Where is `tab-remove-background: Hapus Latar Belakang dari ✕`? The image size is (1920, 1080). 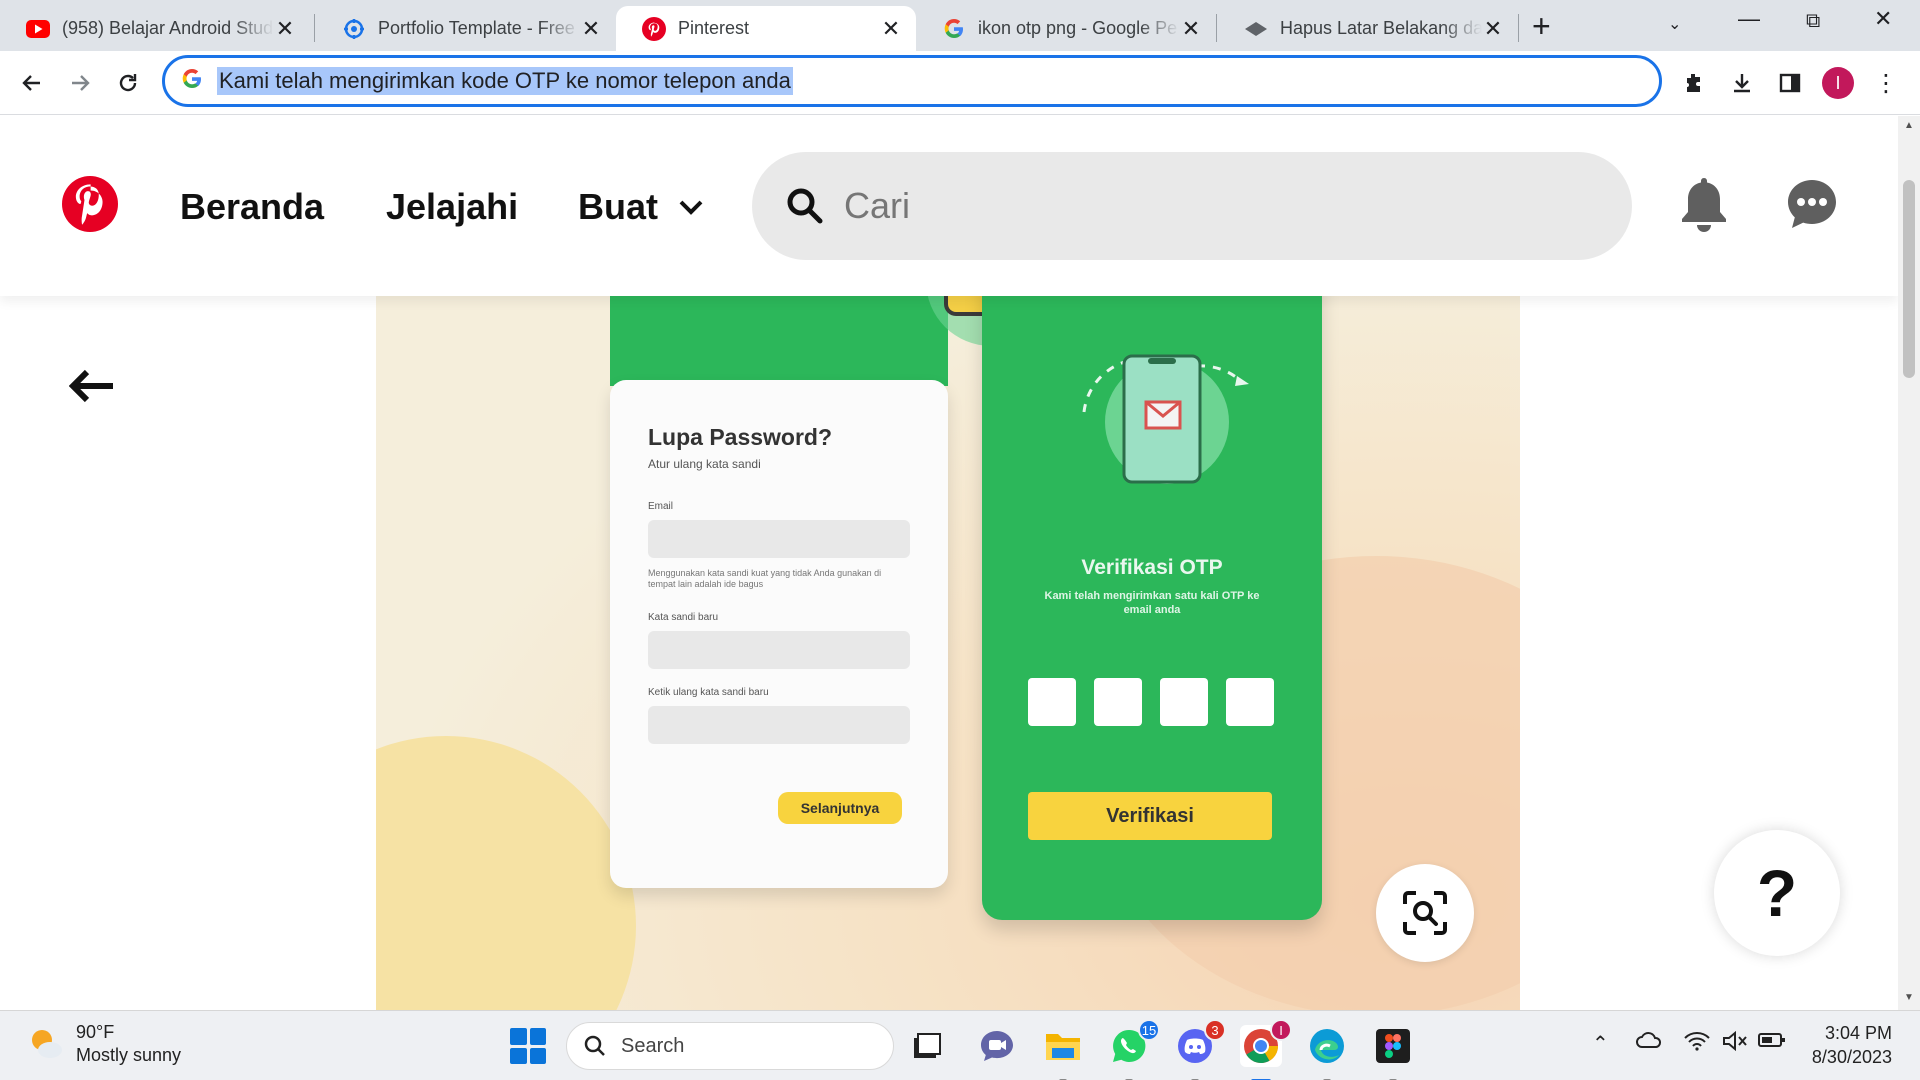 tab-remove-background: Hapus Latar Belakang dari ✕ is located at coordinates (1368, 28).